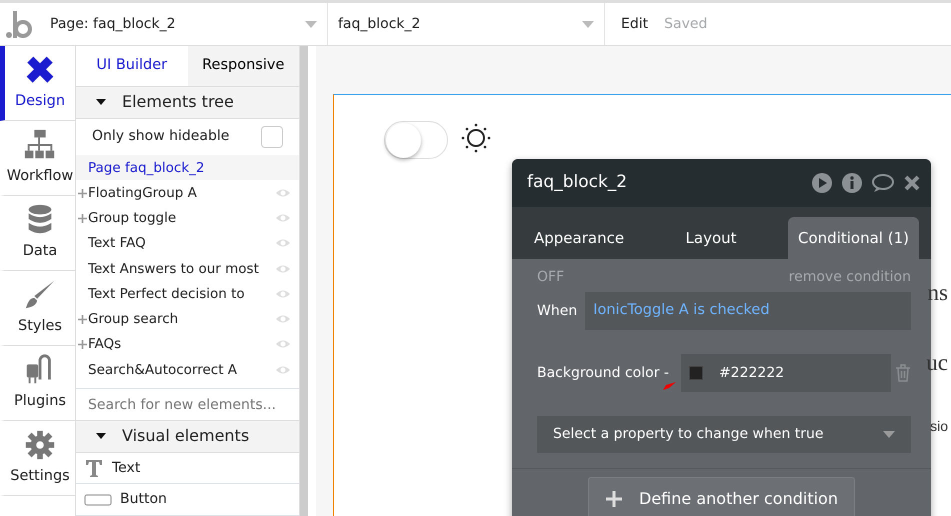  Describe the element at coordinates (243, 66) in the screenshot. I see `panel-tab: Responsive` at that location.